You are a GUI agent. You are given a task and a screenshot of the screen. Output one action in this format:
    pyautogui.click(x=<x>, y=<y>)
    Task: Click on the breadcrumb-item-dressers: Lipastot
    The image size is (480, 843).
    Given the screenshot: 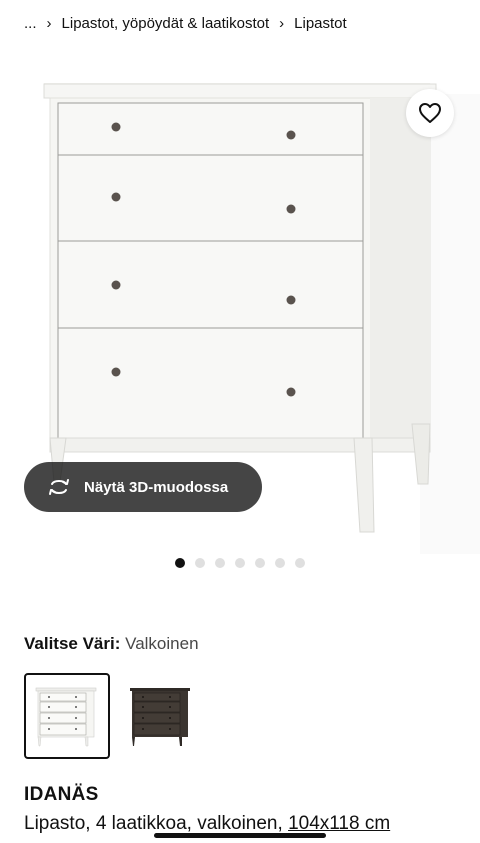 What is the action you would take?
    pyautogui.click(x=320, y=23)
    